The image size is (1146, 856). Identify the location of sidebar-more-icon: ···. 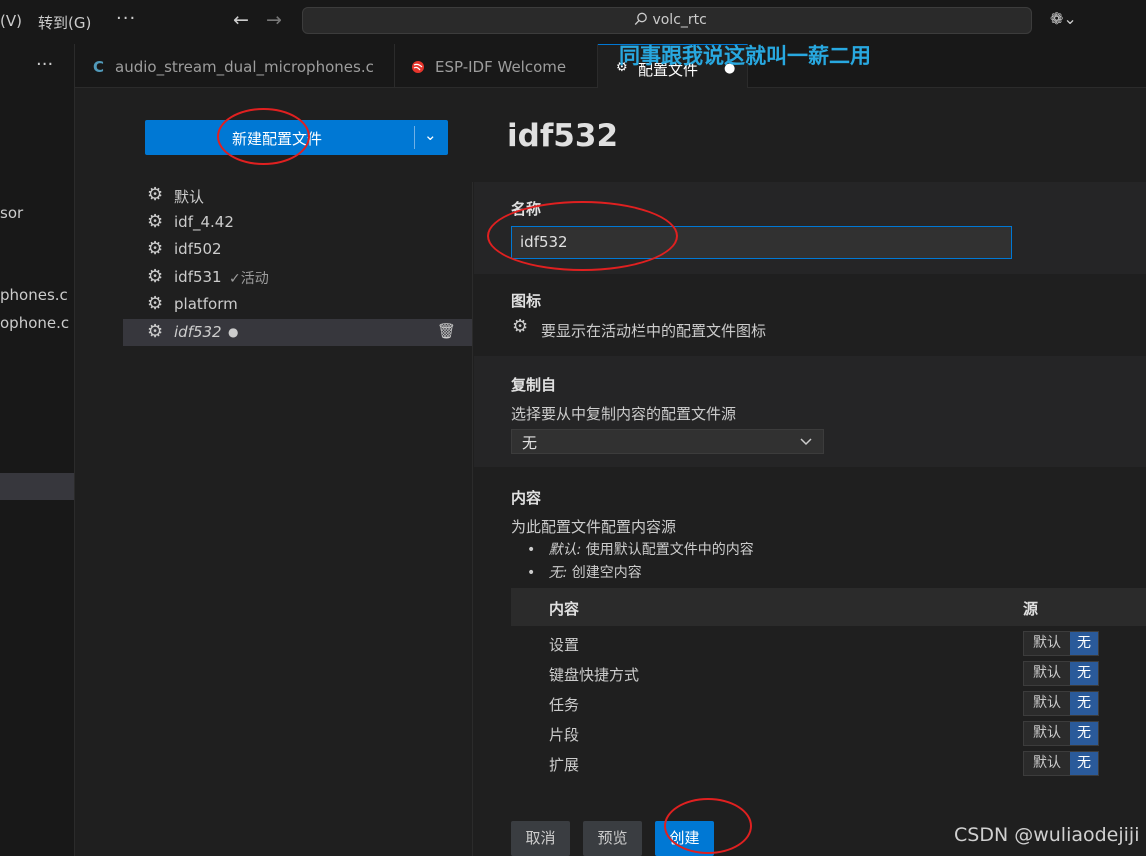
(44, 64).